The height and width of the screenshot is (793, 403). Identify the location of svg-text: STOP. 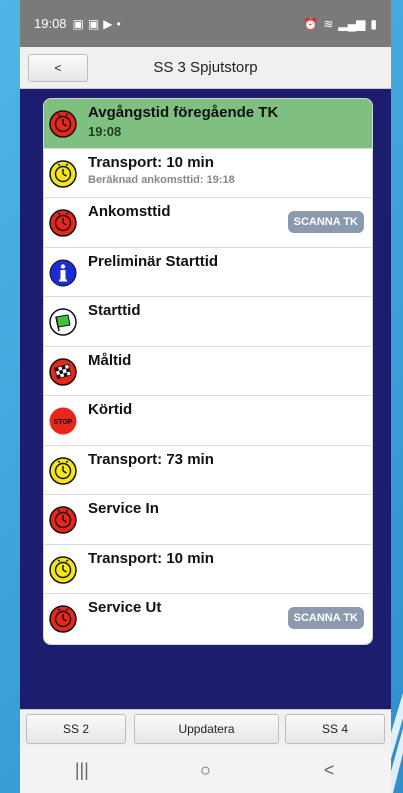
(63, 422).